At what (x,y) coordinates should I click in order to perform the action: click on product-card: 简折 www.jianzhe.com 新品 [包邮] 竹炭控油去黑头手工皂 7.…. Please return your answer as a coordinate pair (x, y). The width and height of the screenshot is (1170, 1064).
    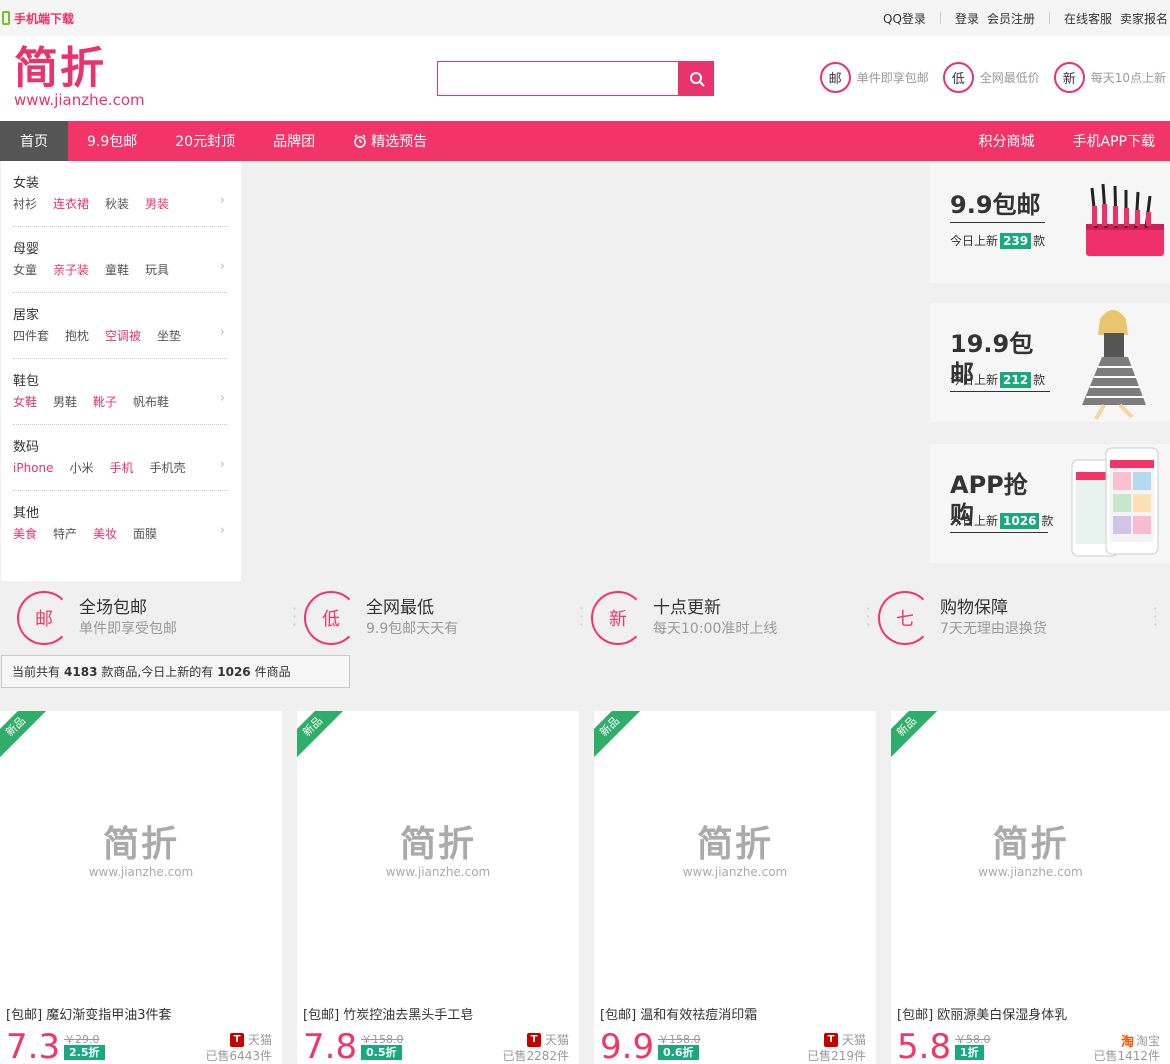
    Looking at the image, I should click on (438, 887).